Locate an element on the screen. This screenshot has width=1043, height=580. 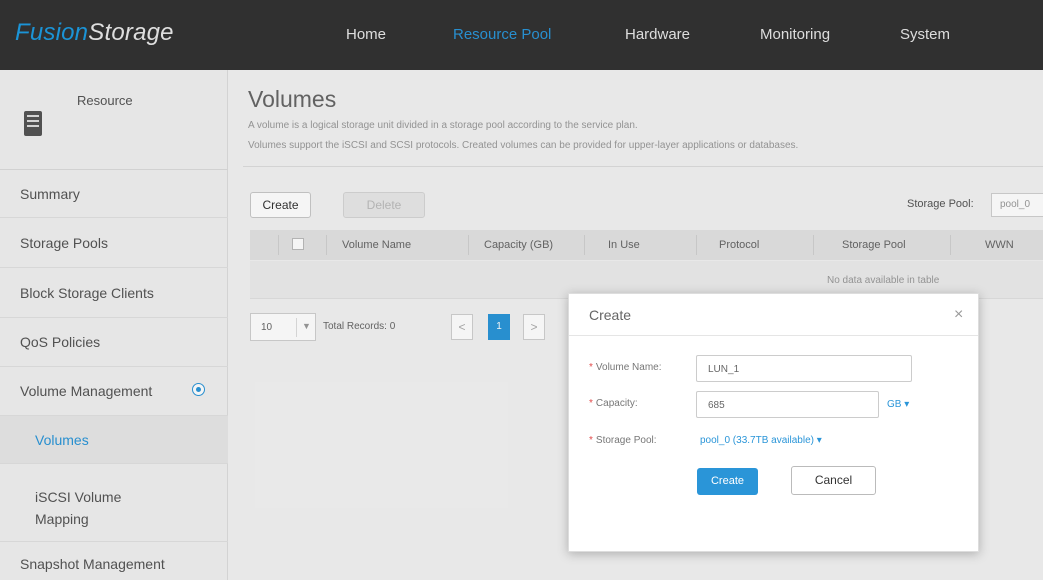
dialog-title: Create is located at coordinates (610, 315).